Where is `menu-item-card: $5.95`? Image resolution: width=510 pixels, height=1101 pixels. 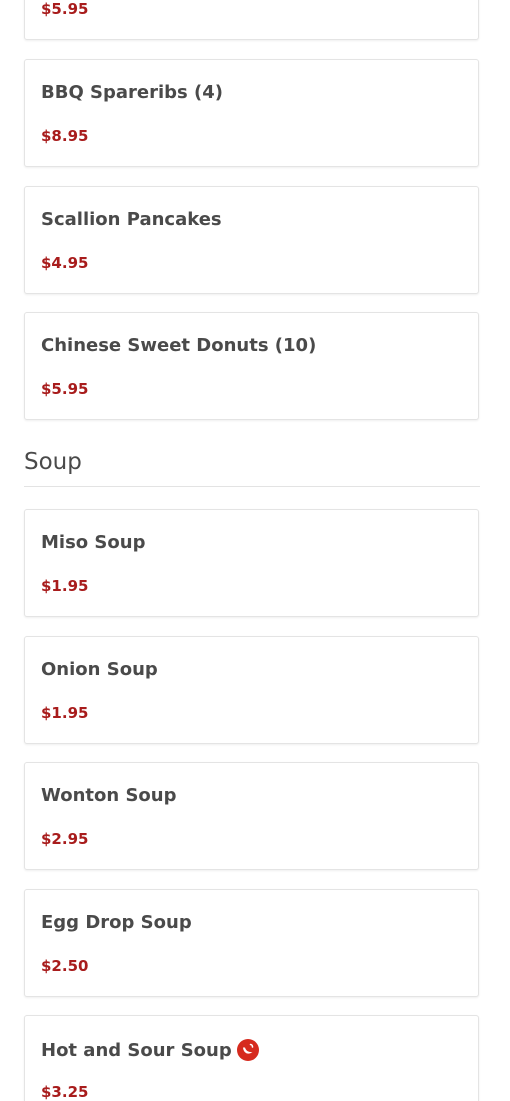
menu-item-card: $5.95 is located at coordinates (251, 20).